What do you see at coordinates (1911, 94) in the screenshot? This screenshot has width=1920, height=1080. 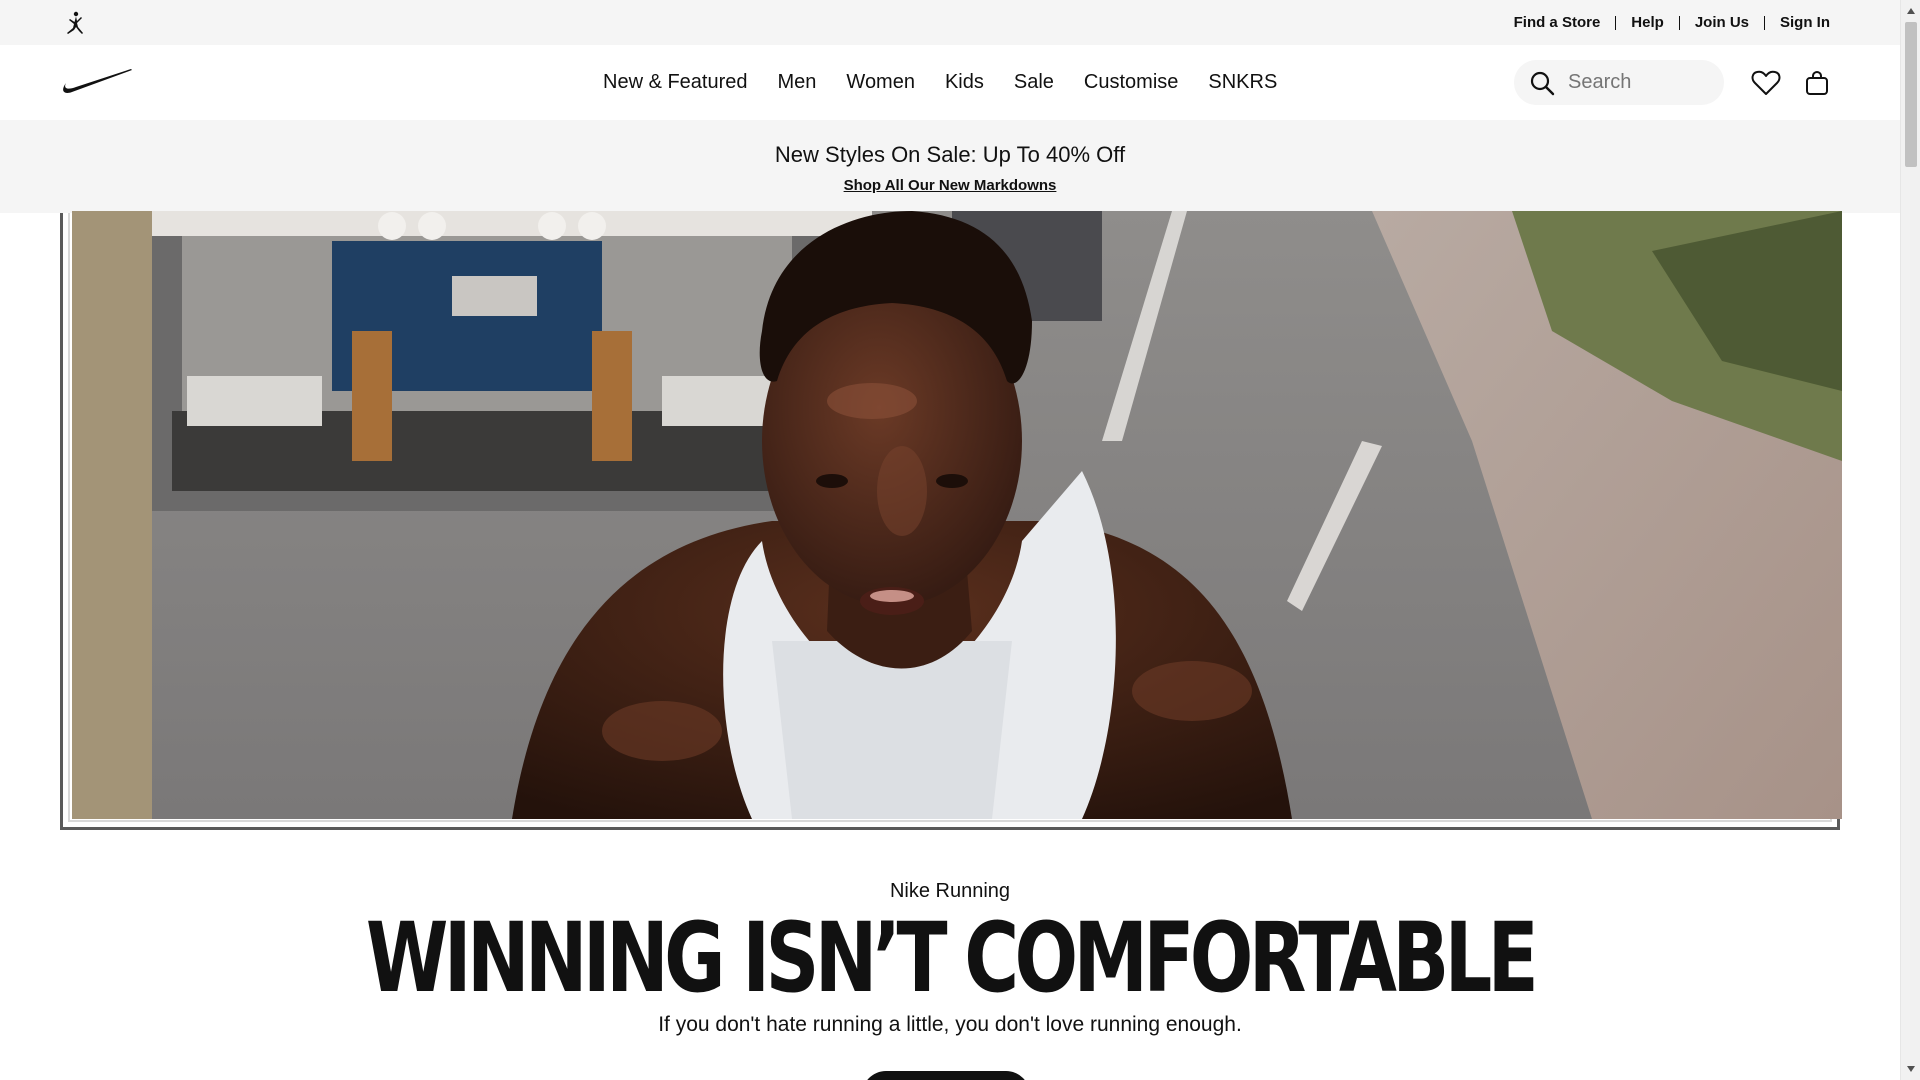 I see `scroll-thumb` at bounding box center [1911, 94].